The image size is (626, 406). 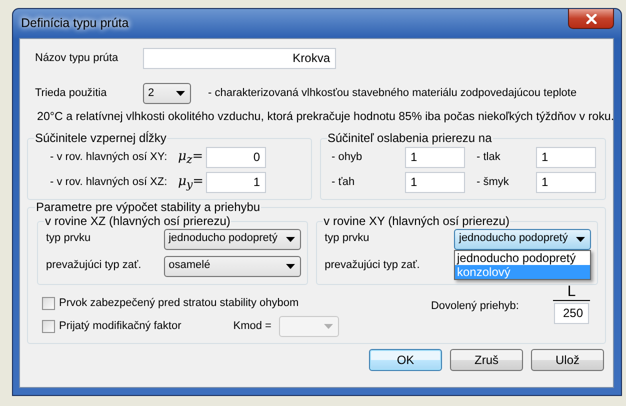 What do you see at coordinates (77, 59) in the screenshot?
I see `field-label: Názov typu prúta` at bounding box center [77, 59].